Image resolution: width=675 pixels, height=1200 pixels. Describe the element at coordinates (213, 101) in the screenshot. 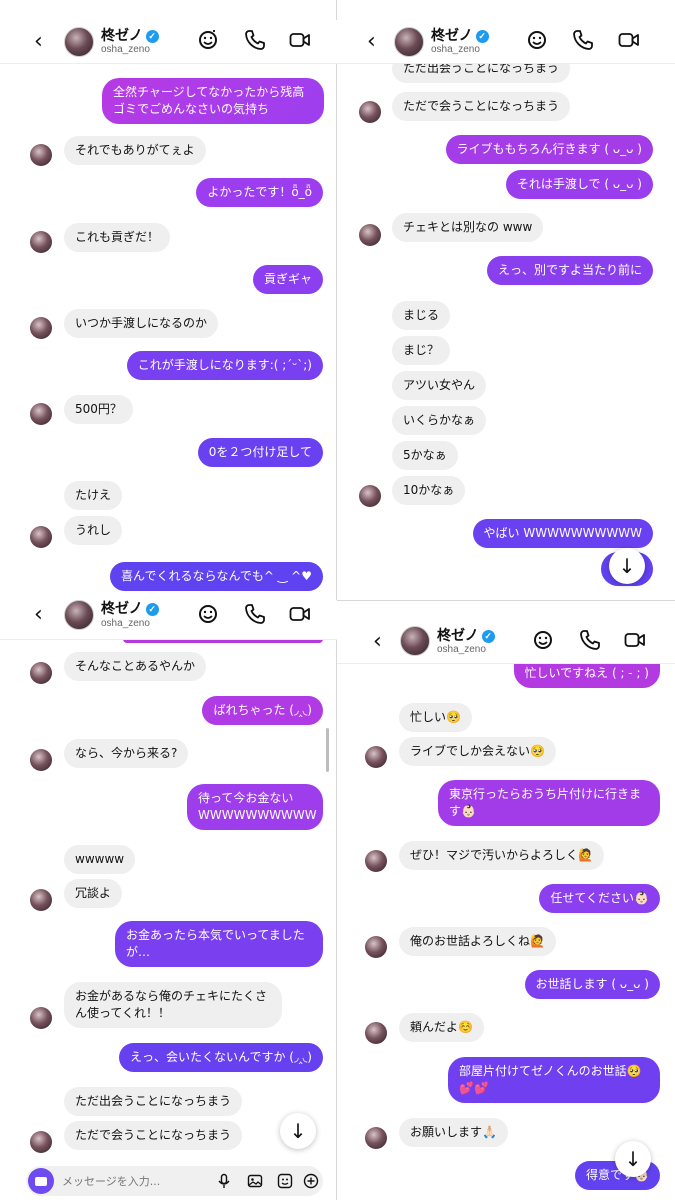

I see `message-outgoing: 全然チャージしてなかったから残高ゴミでごめんなさいの気持ち` at that location.